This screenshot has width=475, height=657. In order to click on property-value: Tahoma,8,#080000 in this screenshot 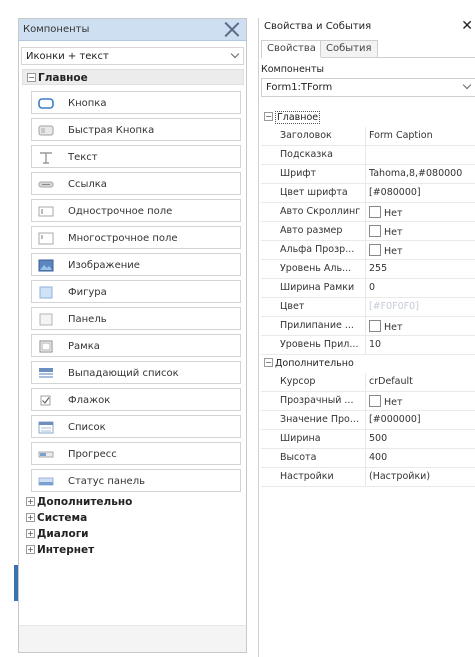, I will do `click(415, 173)`.